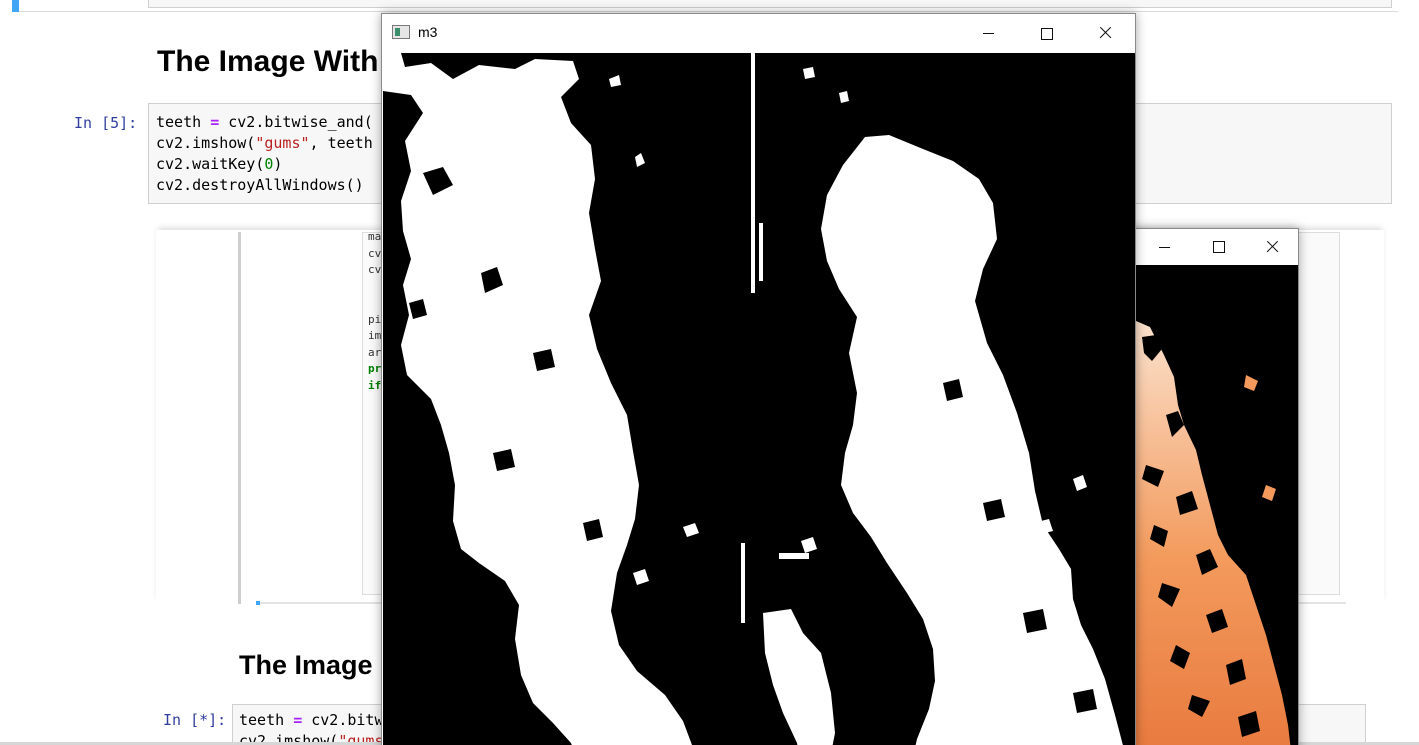  What do you see at coordinates (106, 123) in the screenshot?
I see `cell-prompt-1: In [5]:` at bounding box center [106, 123].